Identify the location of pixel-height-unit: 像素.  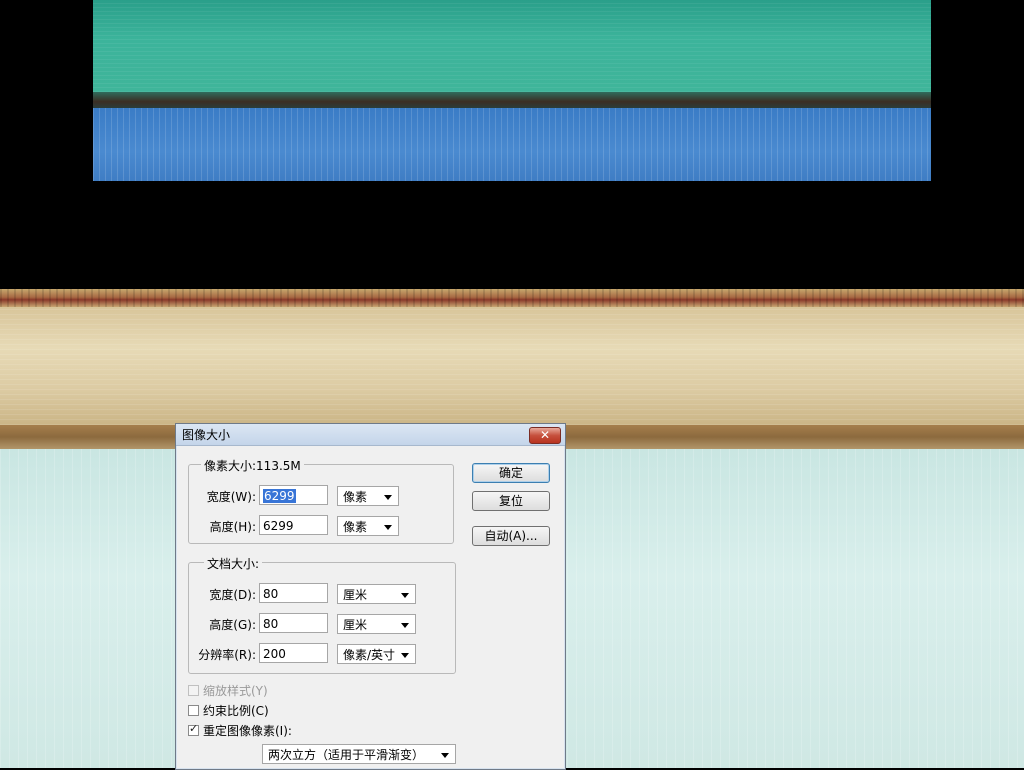
(355, 527).